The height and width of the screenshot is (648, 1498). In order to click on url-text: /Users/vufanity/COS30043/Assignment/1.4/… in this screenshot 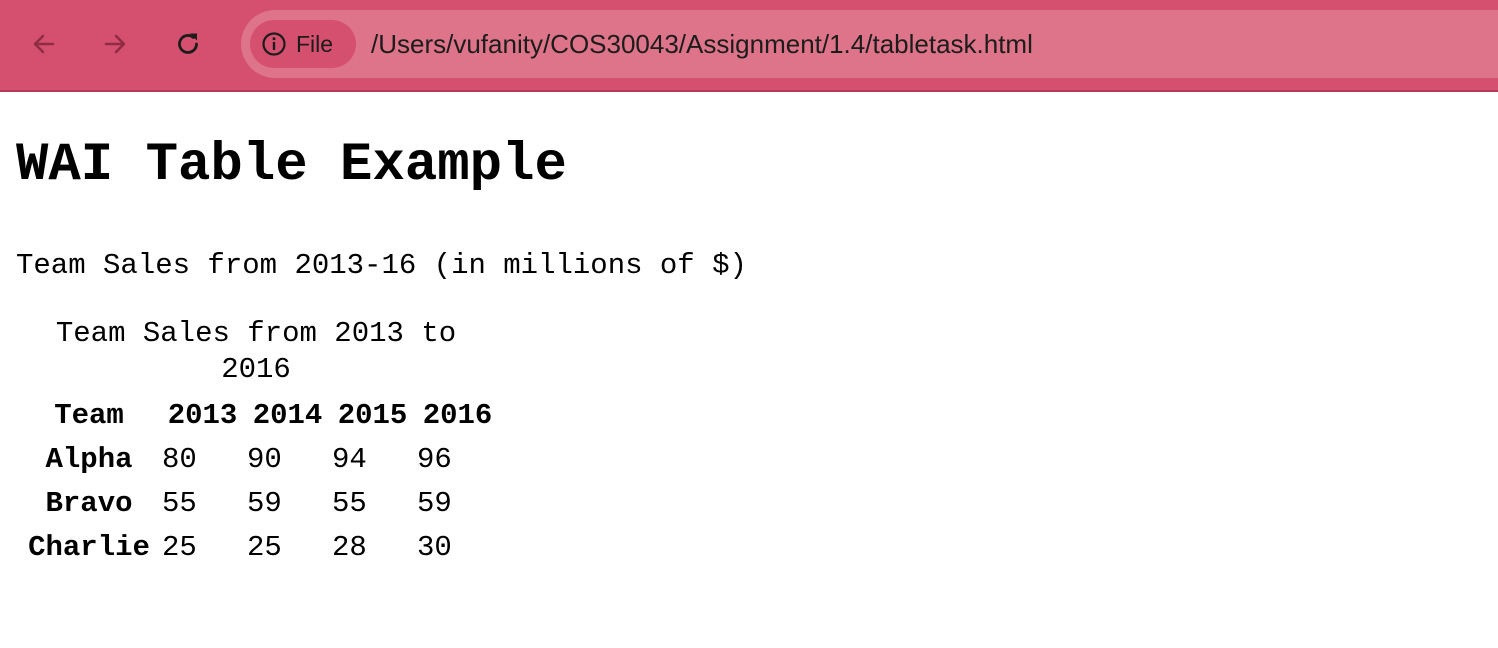, I will do `click(702, 44)`.